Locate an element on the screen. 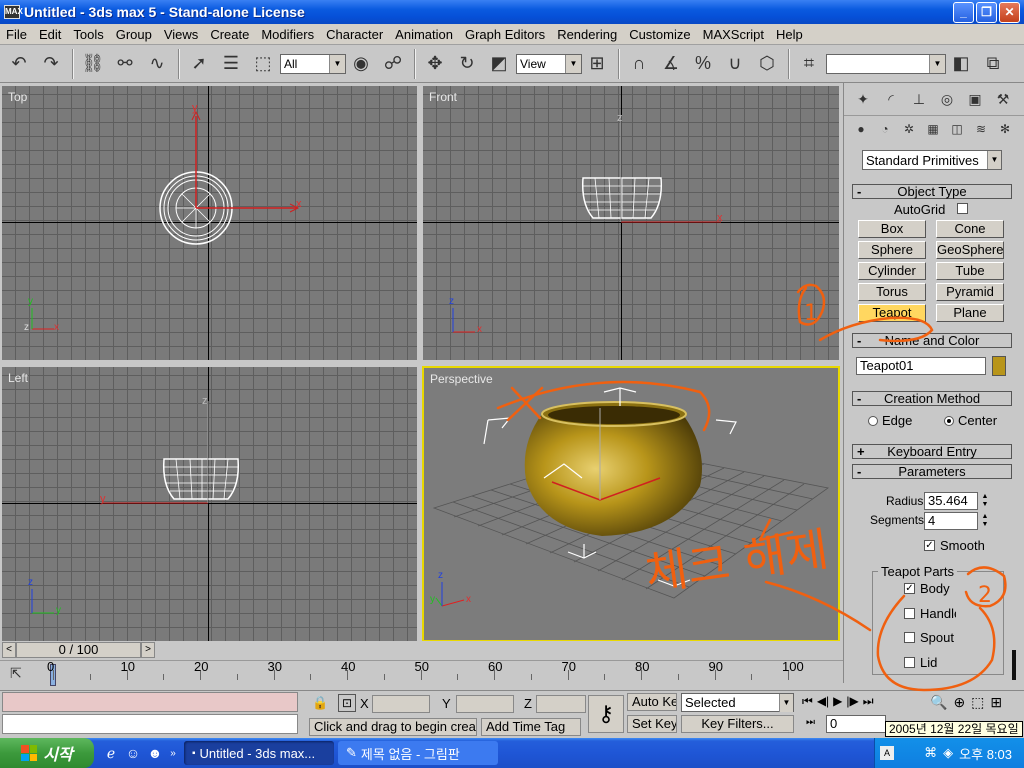 Image resolution: width=1024 pixels, height=768 pixels. menu-modifiers: Modifiers is located at coordinates (287, 34).